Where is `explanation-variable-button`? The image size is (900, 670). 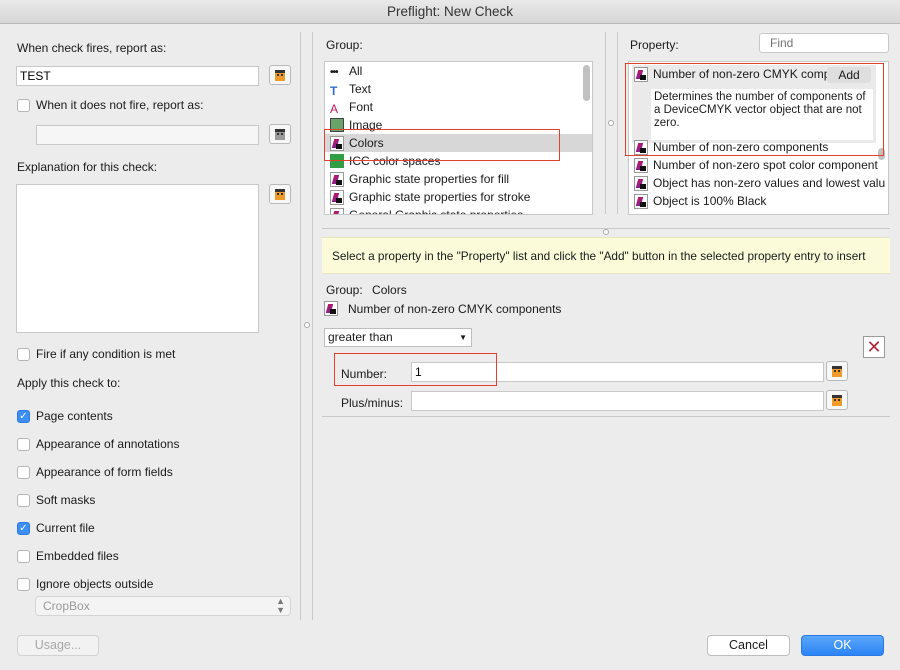 explanation-variable-button is located at coordinates (280, 194).